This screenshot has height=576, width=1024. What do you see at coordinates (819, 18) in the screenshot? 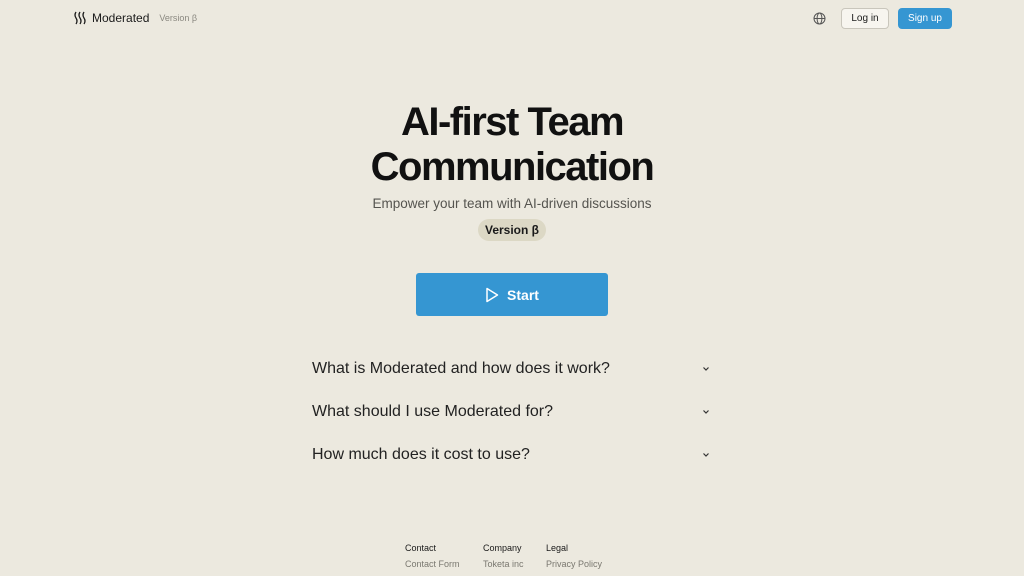
I see `globe-icon` at bounding box center [819, 18].